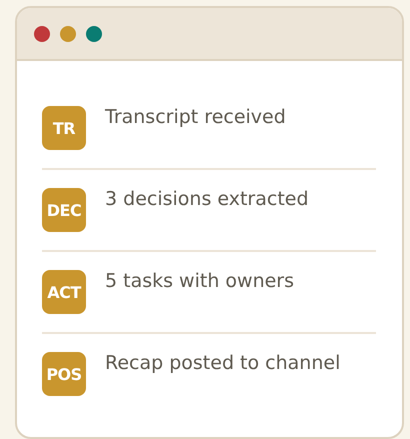  What do you see at coordinates (207, 199) in the screenshot?
I see `step-text: 3 decisions extracted` at bounding box center [207, 199].